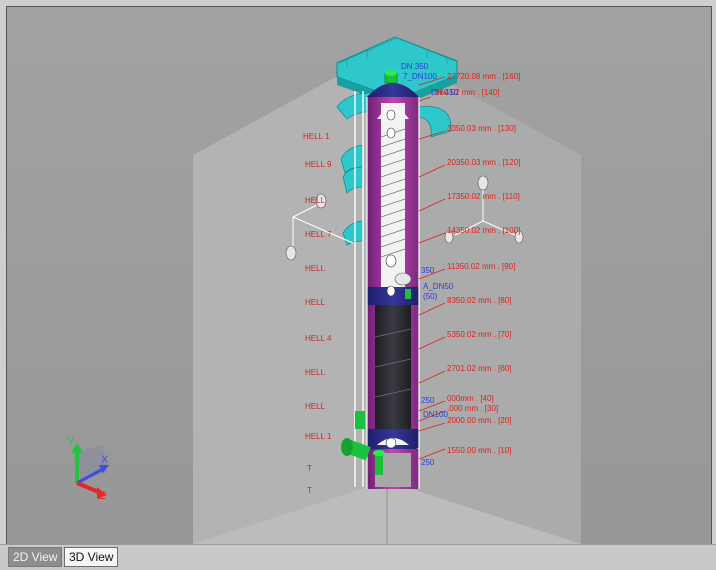 This screenshot has height=570, width=716. I want to click on nozzle-label: A_DN50, so click(438, 286).